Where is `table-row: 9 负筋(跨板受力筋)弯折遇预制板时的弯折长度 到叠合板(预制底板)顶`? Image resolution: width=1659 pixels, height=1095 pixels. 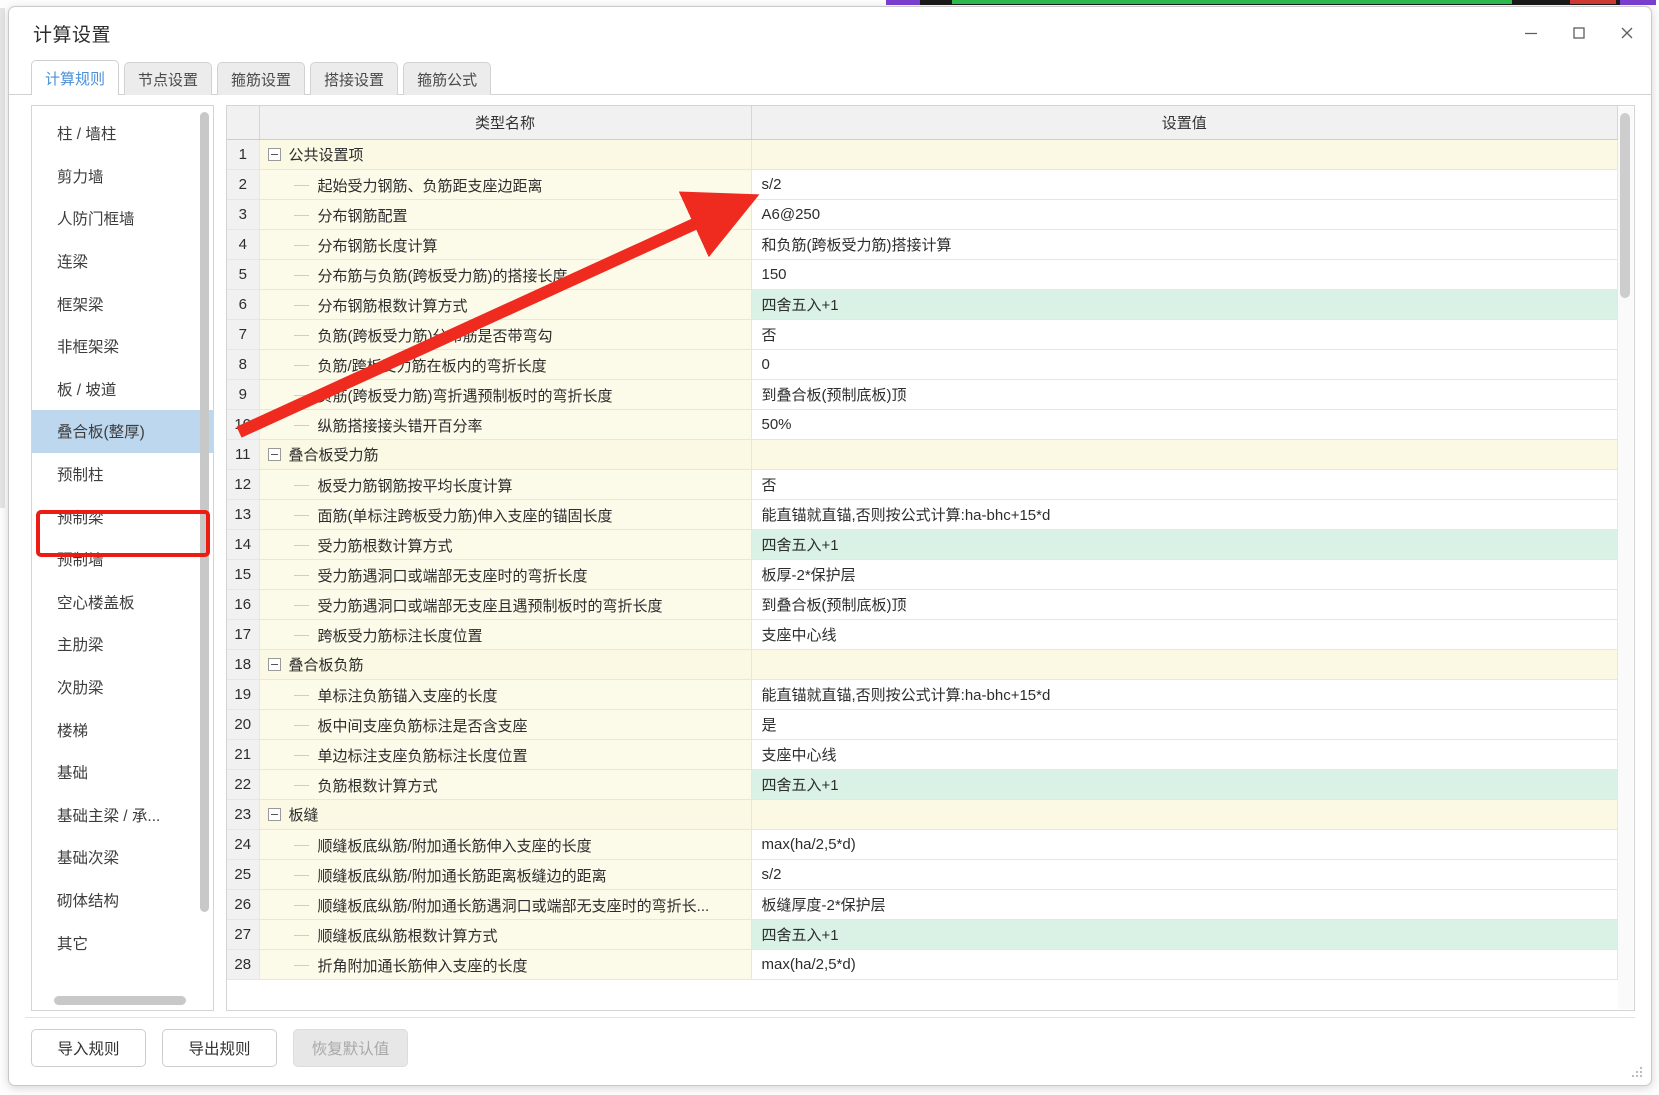
table-row: 9 负筋(跨板受力筋)弯折遇预制板时的弯折长度 到叠合板(预制底板)顶 is located at coordinates (922, 394).